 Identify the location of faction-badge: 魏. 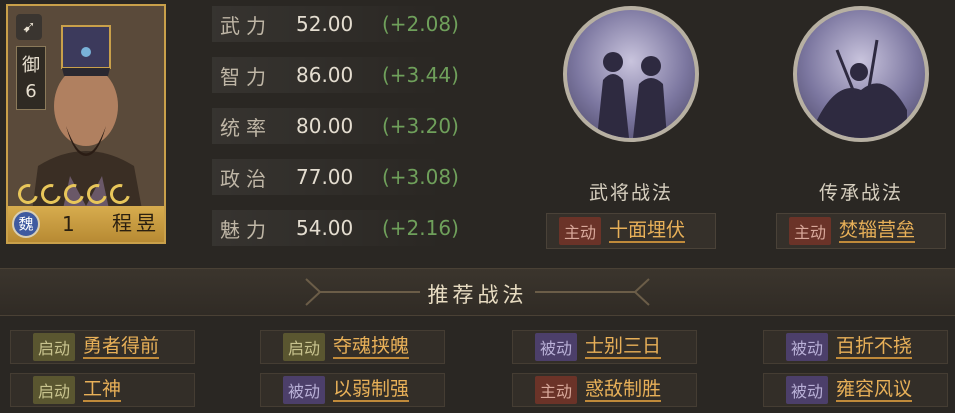
(26, 224).